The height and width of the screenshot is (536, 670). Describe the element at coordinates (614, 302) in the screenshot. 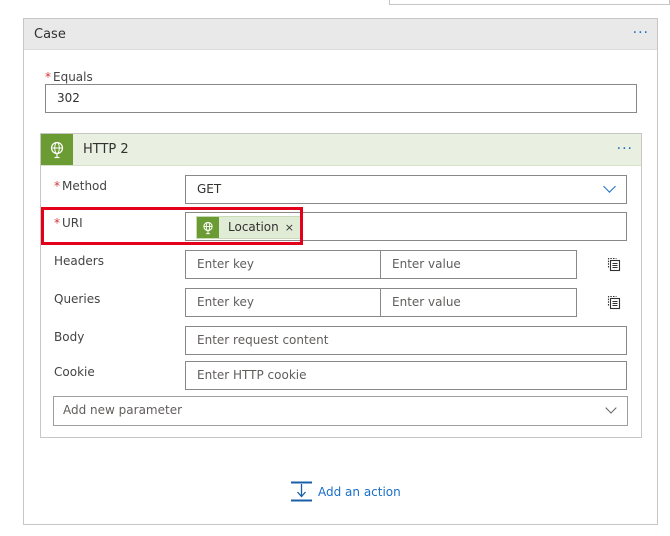

I see `queries-switch-mode-icon` at that location.